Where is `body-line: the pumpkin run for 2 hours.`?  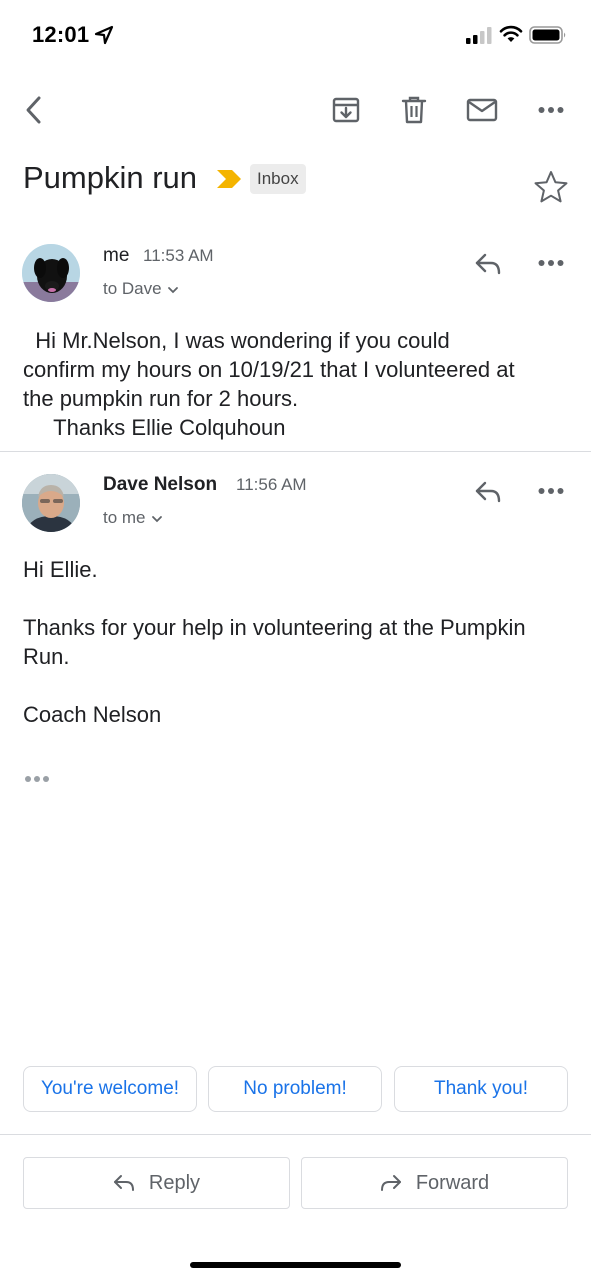 body-line: the pumpkin run for 2 hours. is located at coordinates (161, 398).